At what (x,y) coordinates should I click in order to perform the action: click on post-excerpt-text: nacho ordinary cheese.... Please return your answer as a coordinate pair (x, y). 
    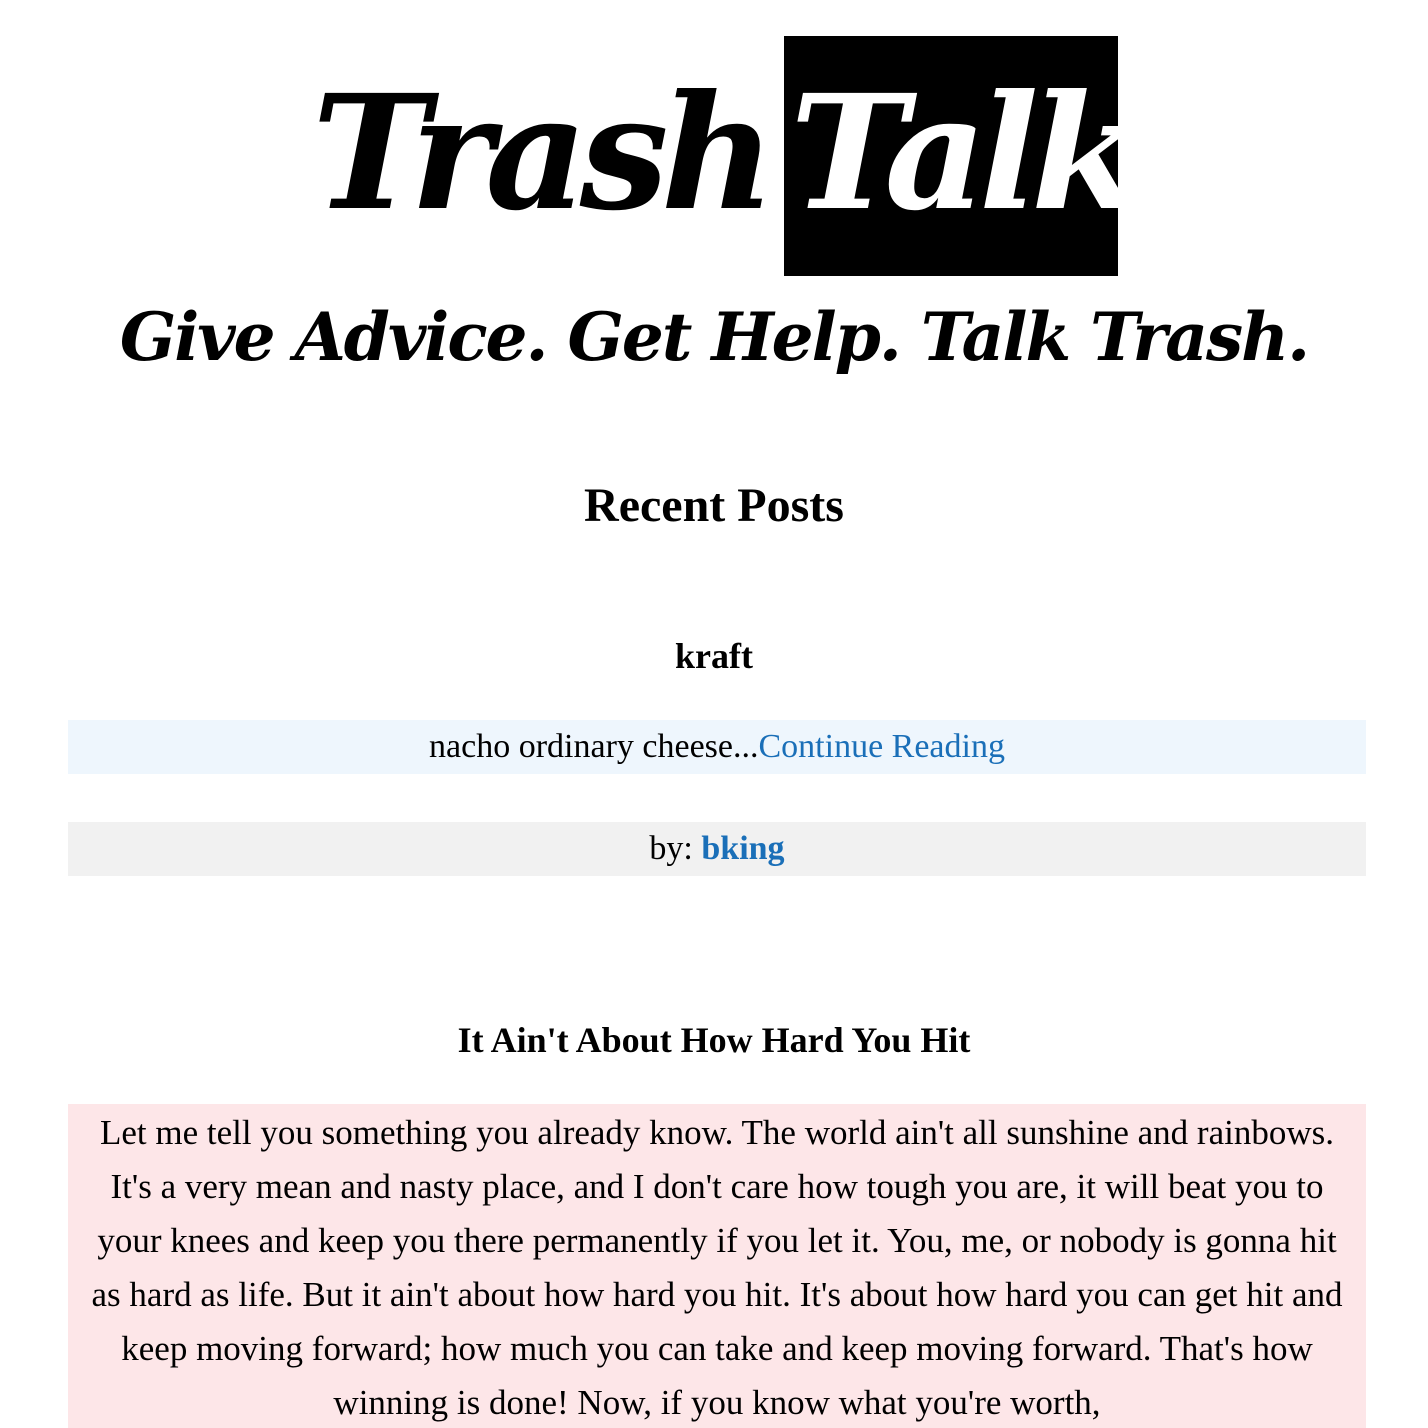
    Looking at the image, I should click on (594, 746).